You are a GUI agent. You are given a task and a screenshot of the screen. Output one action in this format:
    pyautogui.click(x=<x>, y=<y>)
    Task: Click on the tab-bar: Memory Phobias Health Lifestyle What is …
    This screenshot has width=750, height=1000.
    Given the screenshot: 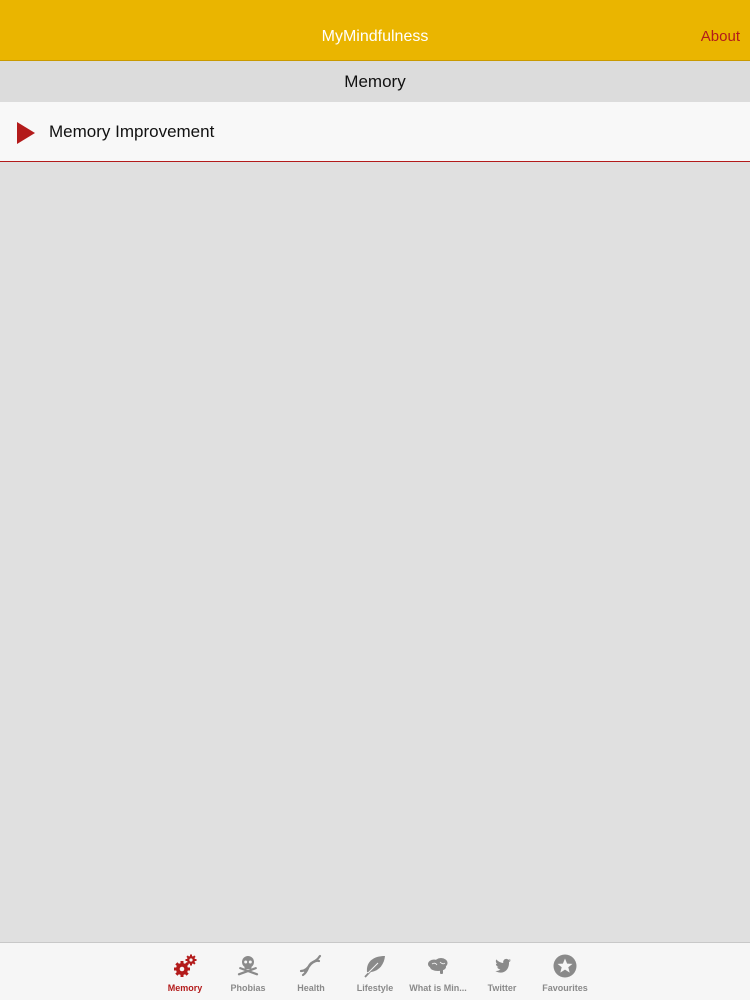 What is the action you would take?
    pyautogui.click(x=375, y=971)
    